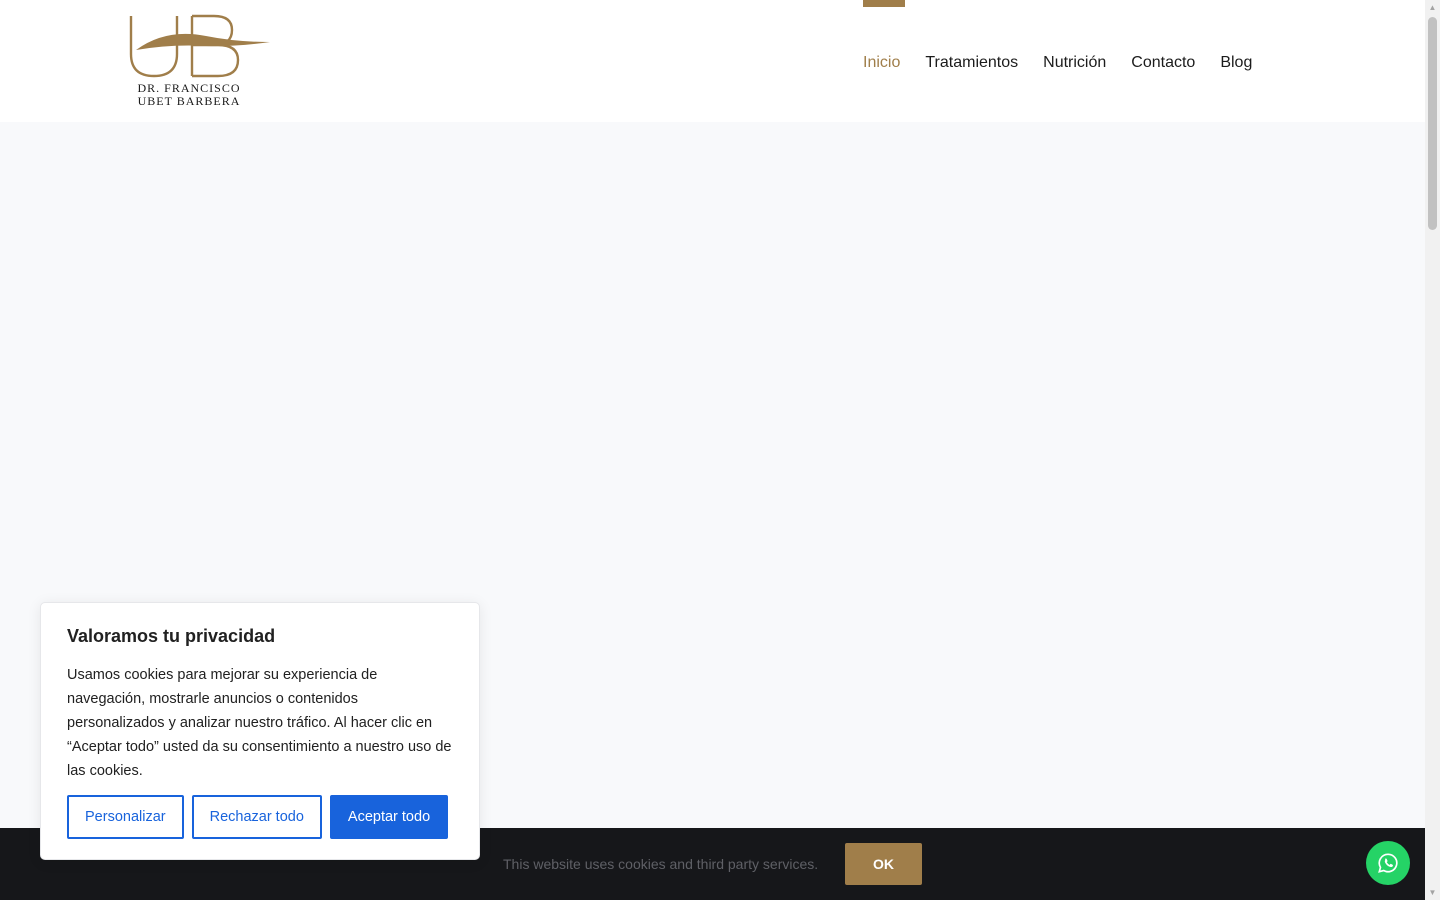 The height and width of the screenshot is (900, 1440). What do you see at coordinates (1075, 62) in the screenshot?
I see `nav-item-label: Nutrición` at bounding box center [1075, 62].